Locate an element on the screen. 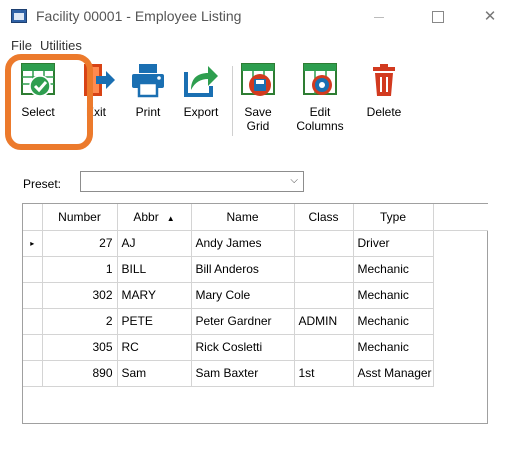 The image size is (522, 455). save-grid-label-line1: Save is located at coordinates (258, 112).